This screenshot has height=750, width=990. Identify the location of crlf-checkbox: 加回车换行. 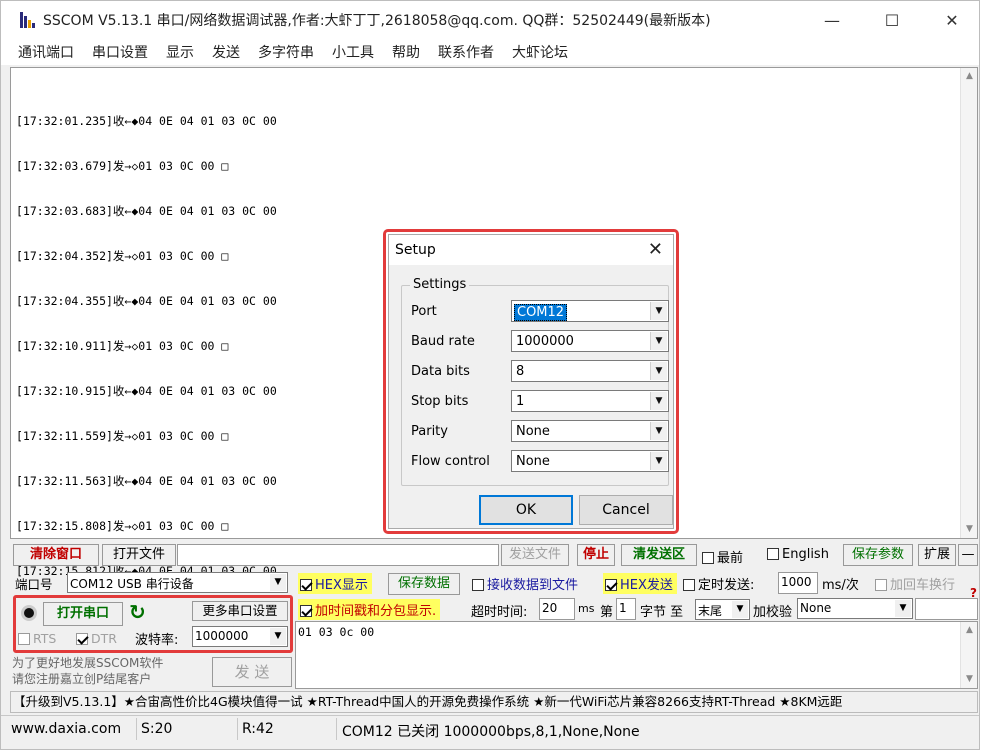
(915, 583).